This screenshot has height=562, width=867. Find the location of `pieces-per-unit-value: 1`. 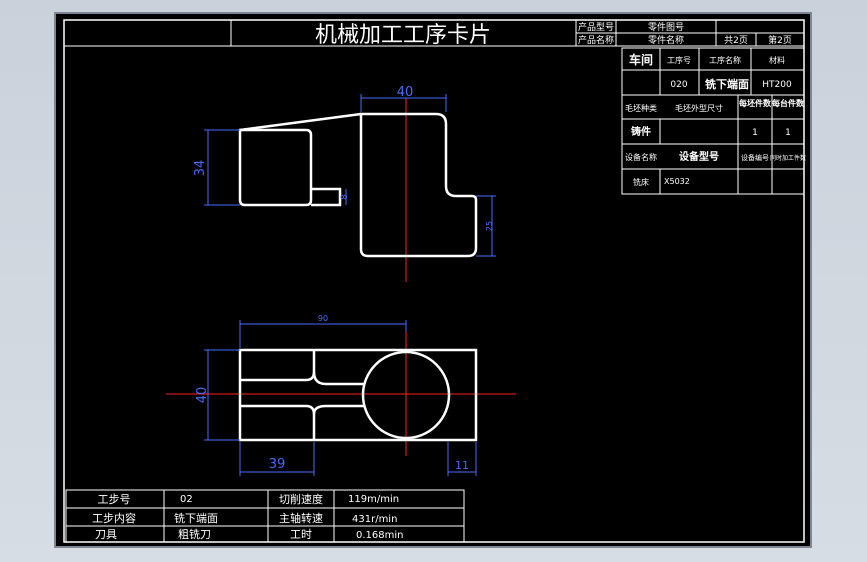

pieces-per-unit-value: 1 is located at coordinates (788, 133).